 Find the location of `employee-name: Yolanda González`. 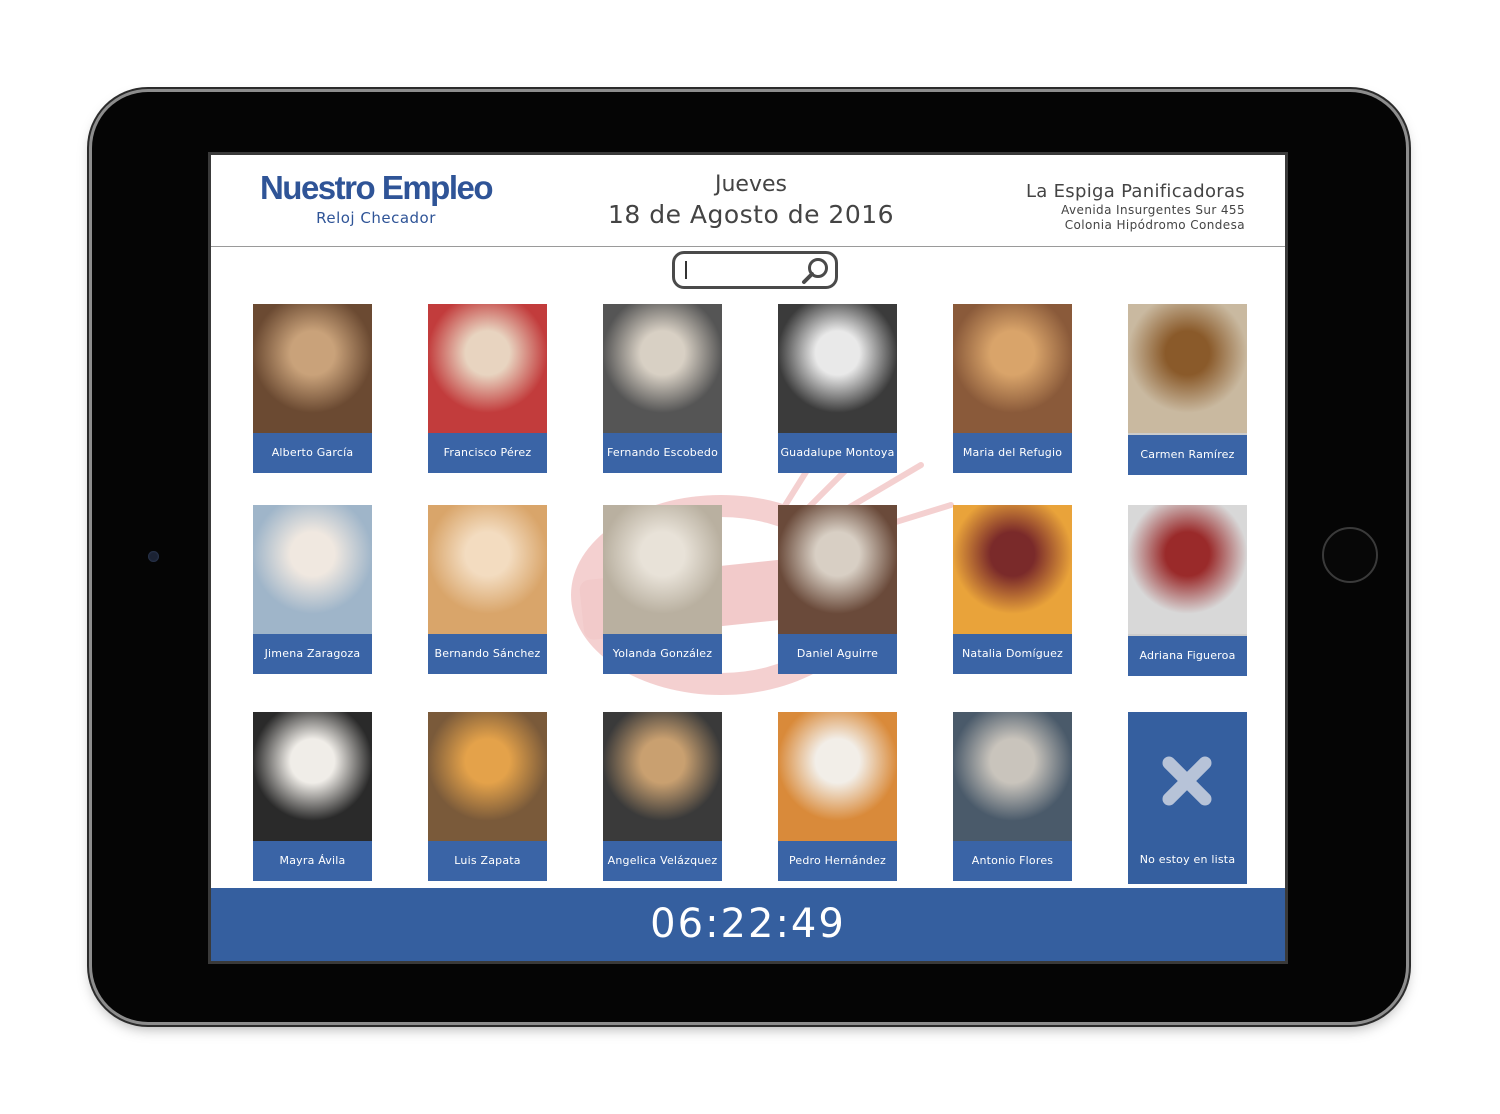

employee-name: Yolanda González is located at coordinates (662, 654).